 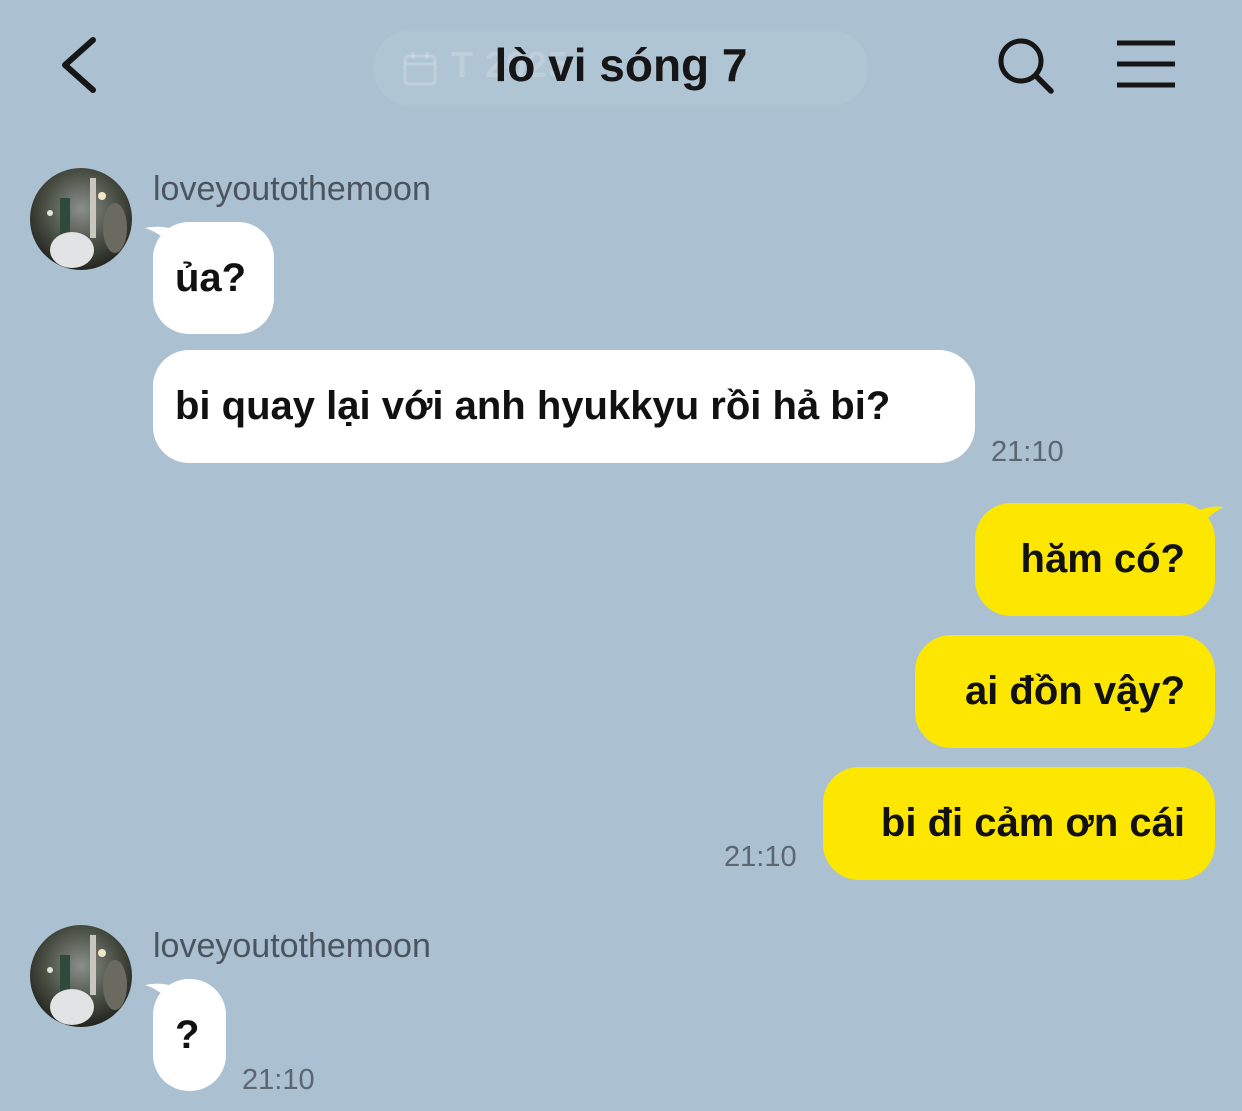 I want to click on message-bubble-outgoing: bi đi cảm ơn cái, so click(x=1019, y=823).